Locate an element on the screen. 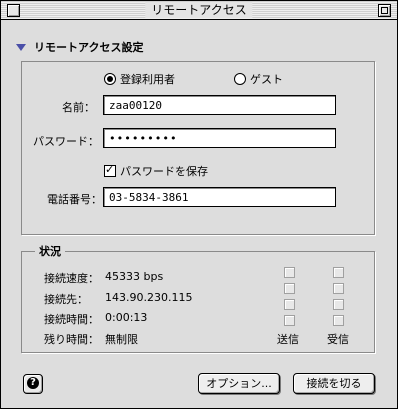 This screenshot has height=409, width=398. help-button: ? is located at coordinates (33, 384).